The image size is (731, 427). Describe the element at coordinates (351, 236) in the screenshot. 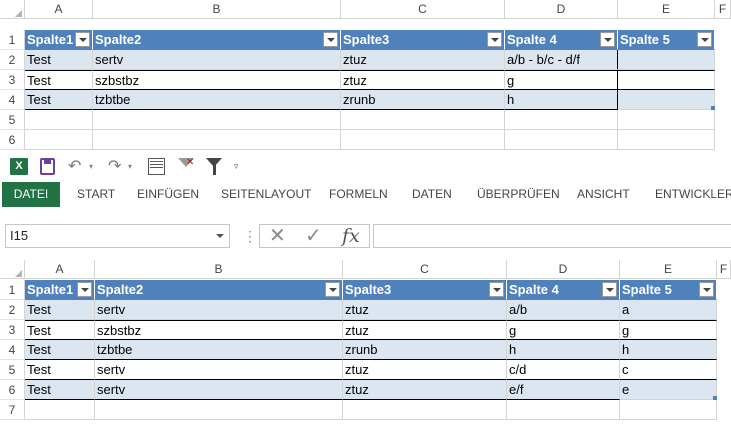

I see `insert-function-icon: fx` at that location.